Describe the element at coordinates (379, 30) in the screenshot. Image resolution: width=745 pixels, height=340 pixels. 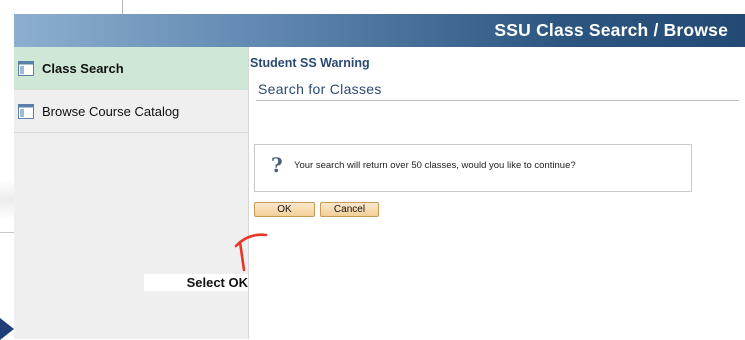
I see `header-bar: SSU Class Search / Browse` at that location.